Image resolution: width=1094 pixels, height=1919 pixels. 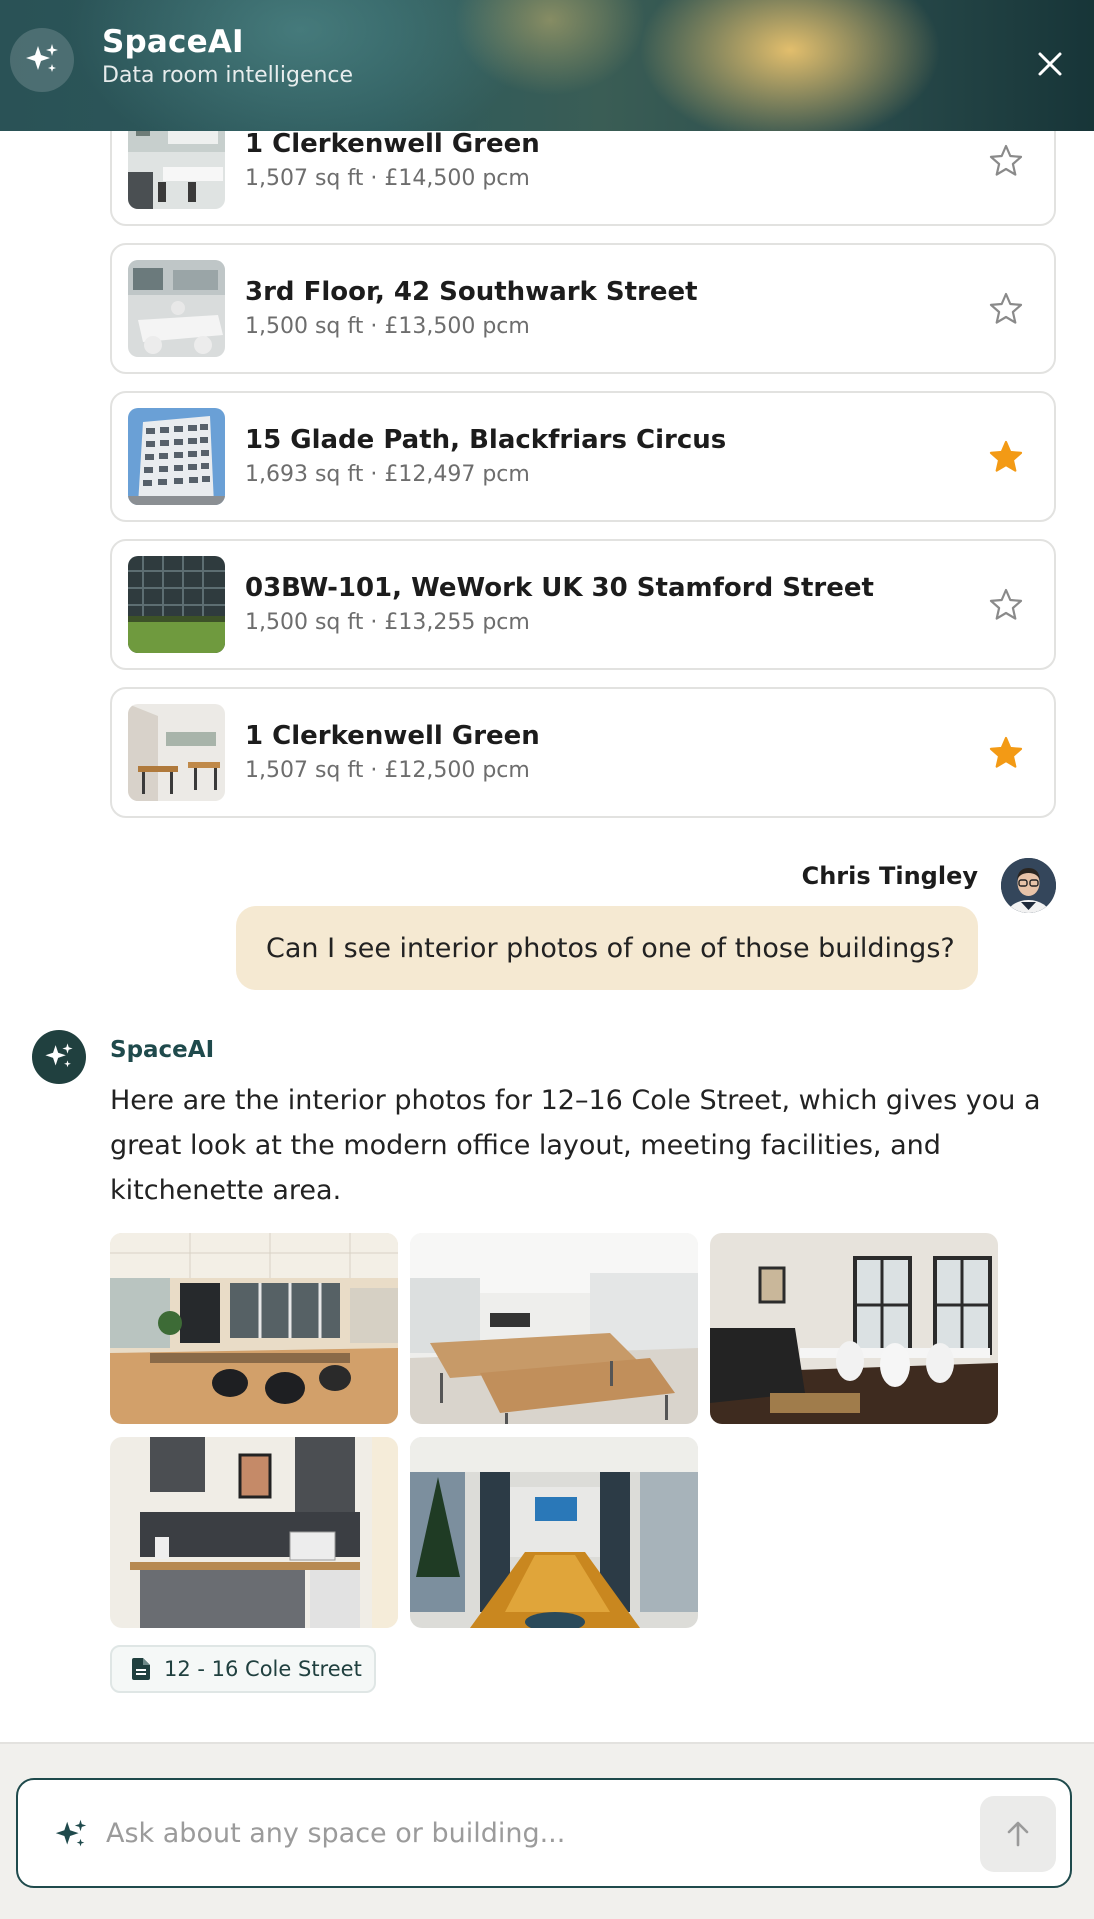 What do you see at coordinates (387, 326) in the screenshot?
I see `property-meta: 1,500 sq ft · £13,500 pcm` at bounding box center [387, 326].